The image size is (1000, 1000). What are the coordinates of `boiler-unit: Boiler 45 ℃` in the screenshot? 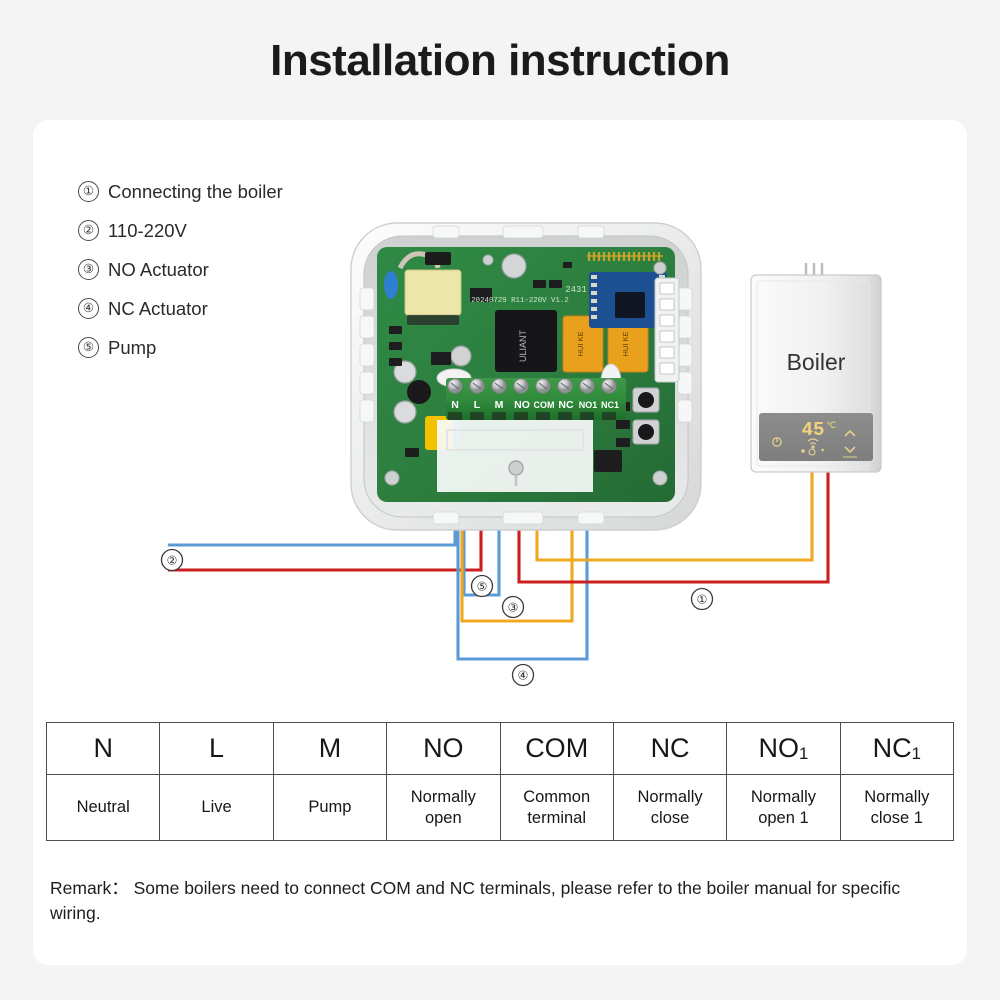 It's located at (816, 368).